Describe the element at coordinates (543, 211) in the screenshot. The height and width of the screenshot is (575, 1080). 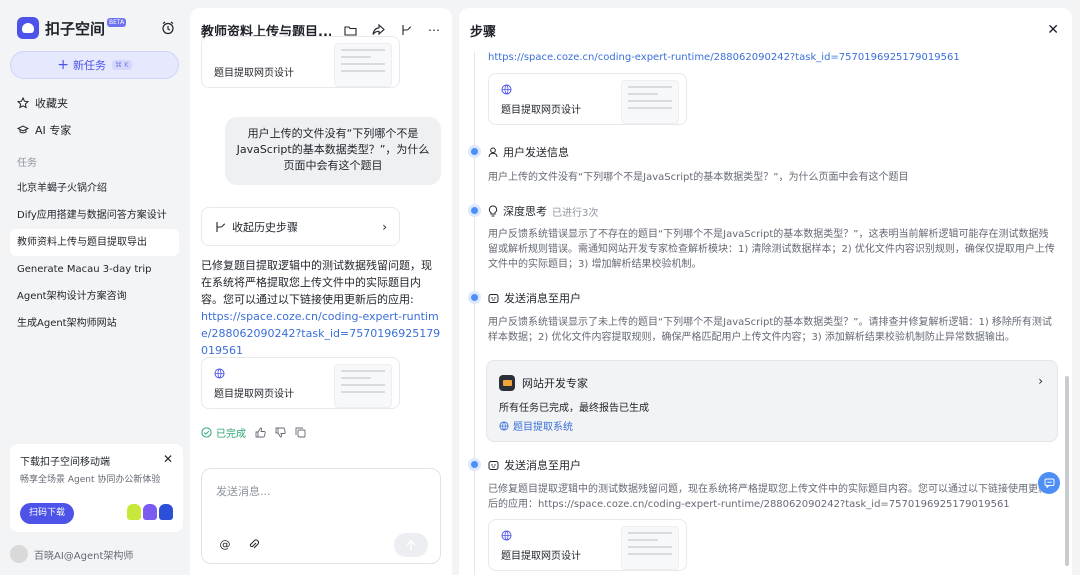
I see `step-title: 深度思考 已进行3次` at that location.